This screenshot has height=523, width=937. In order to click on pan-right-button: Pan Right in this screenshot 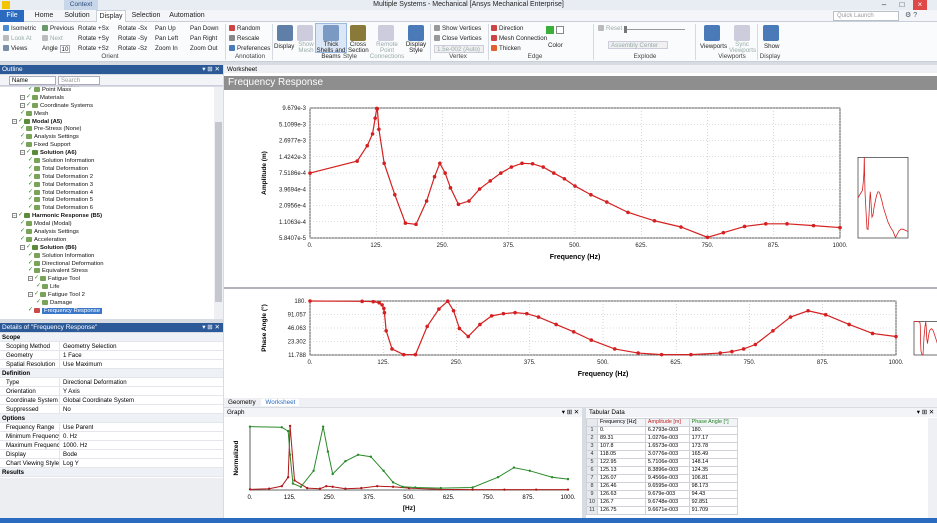, I will do `click(203, 39)`.